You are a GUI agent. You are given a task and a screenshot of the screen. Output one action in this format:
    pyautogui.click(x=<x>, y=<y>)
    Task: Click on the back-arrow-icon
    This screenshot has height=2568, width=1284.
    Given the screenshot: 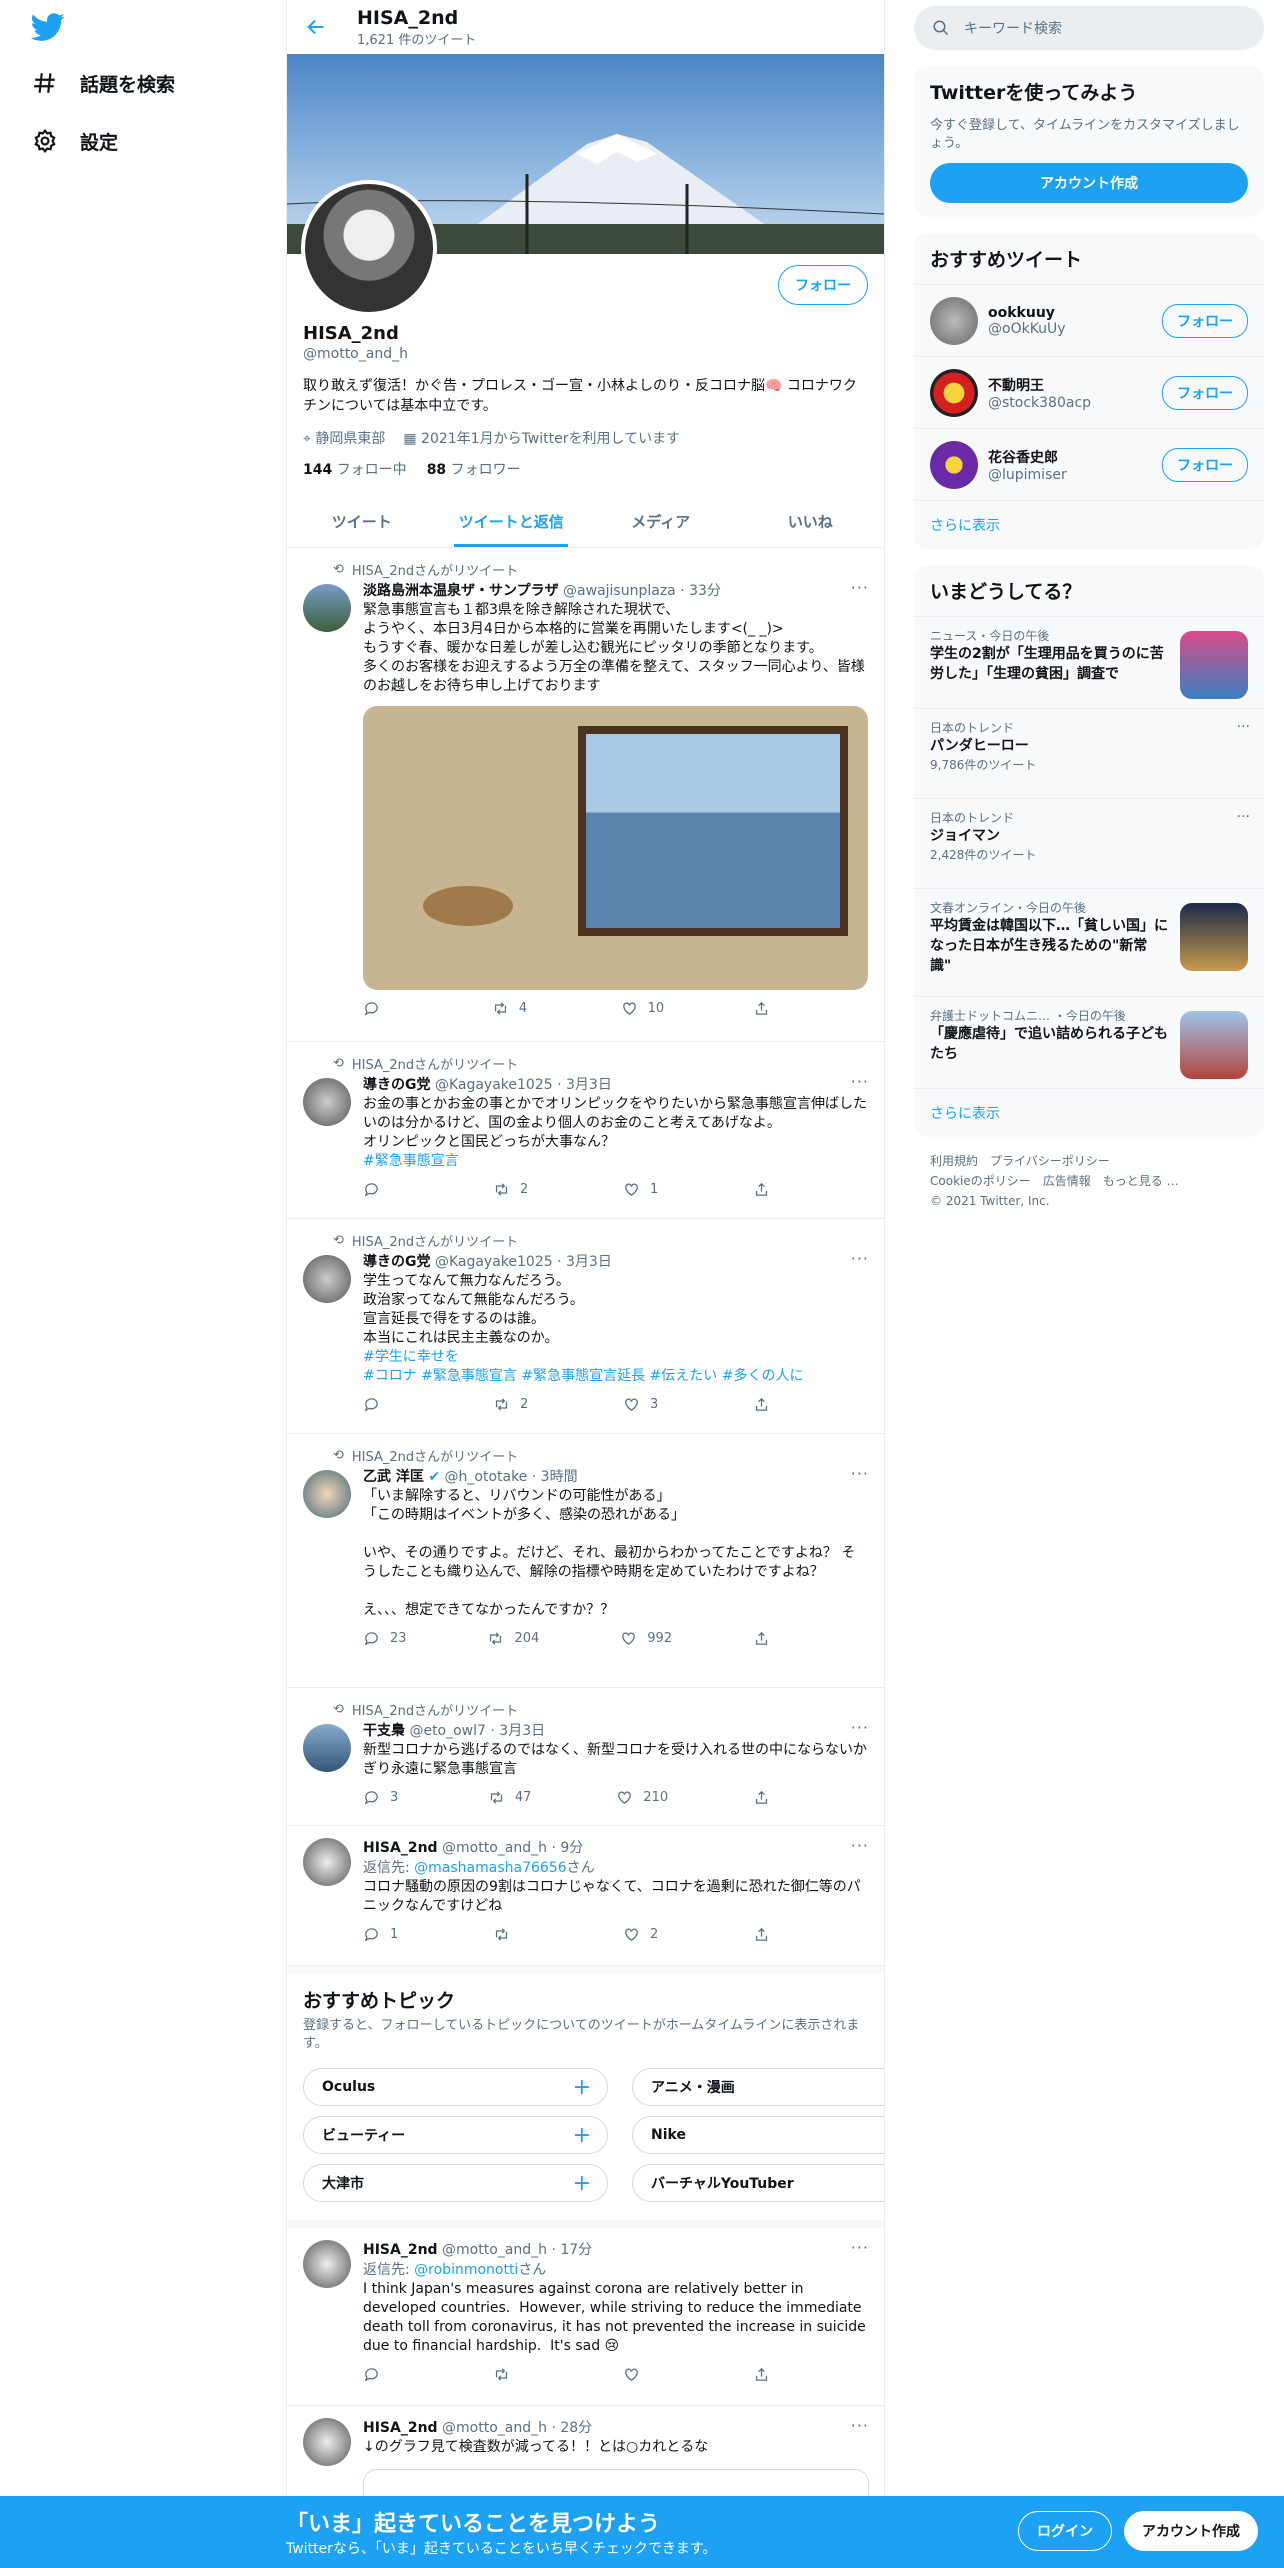 What is the action you would take?
    pyautogui.click(x=316, y=27)
    